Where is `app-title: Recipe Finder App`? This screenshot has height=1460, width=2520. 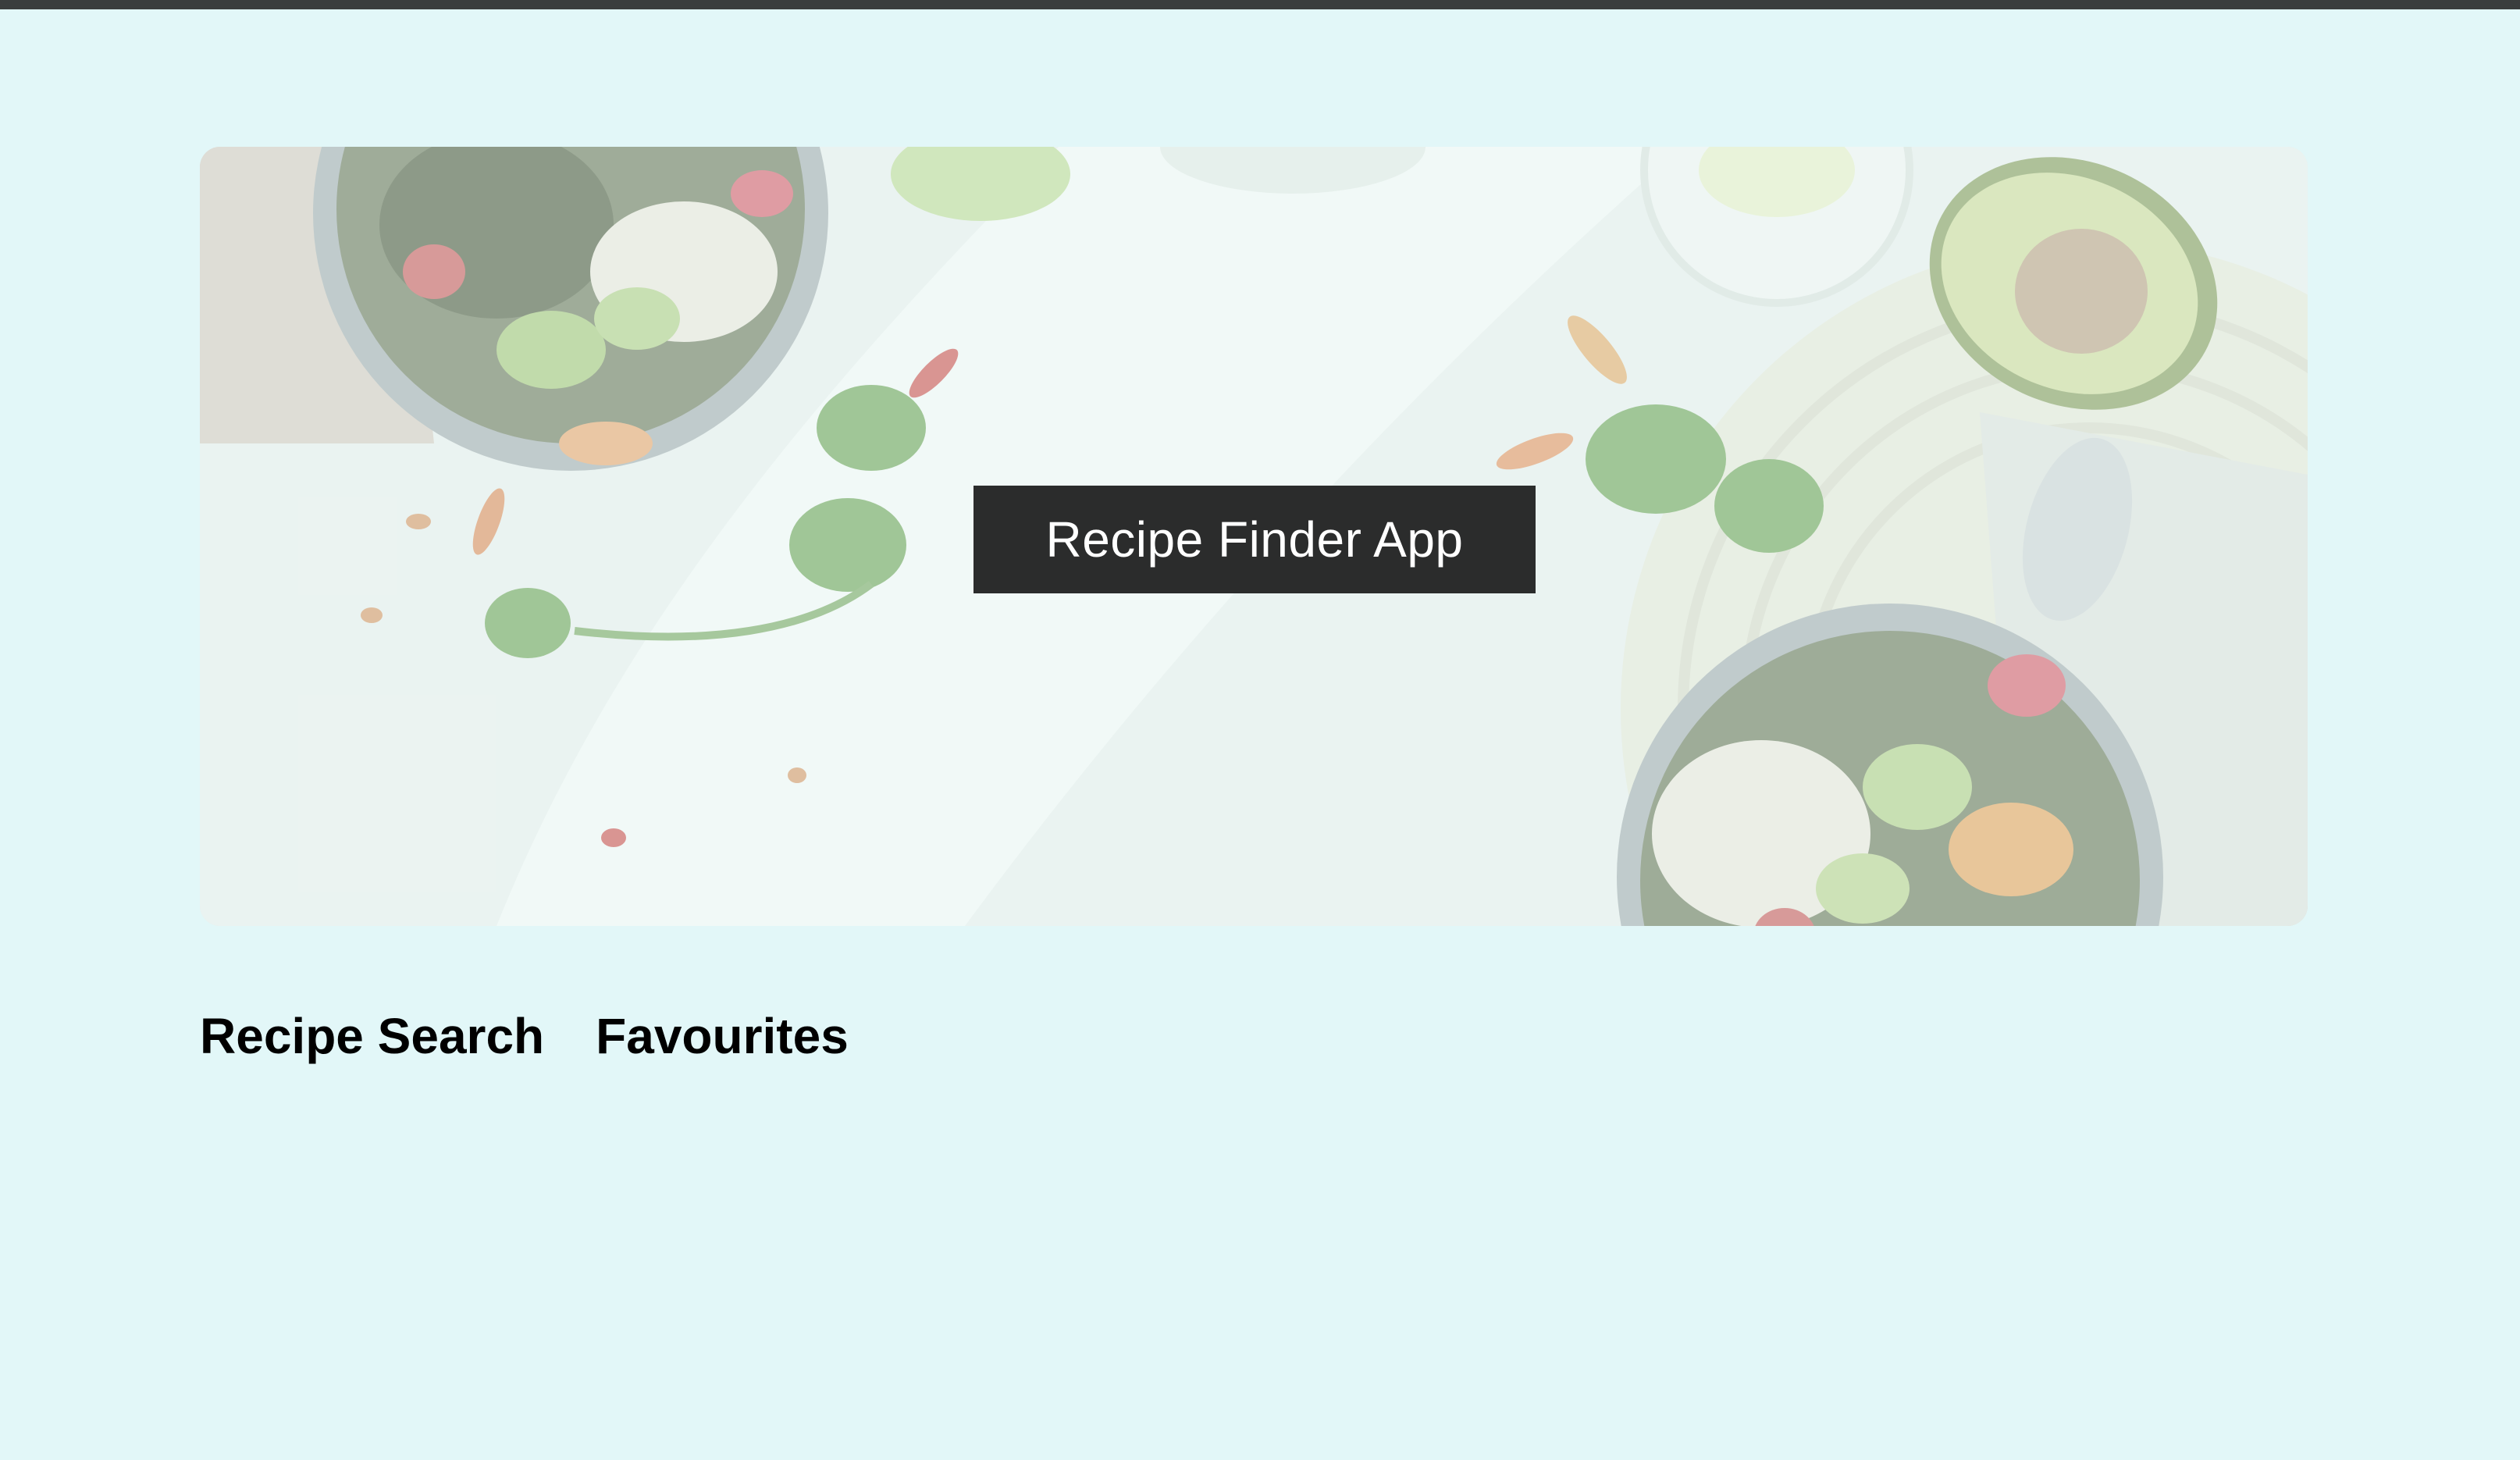 app-title: Recipe Finder App is located at coordinates (1254, 539).